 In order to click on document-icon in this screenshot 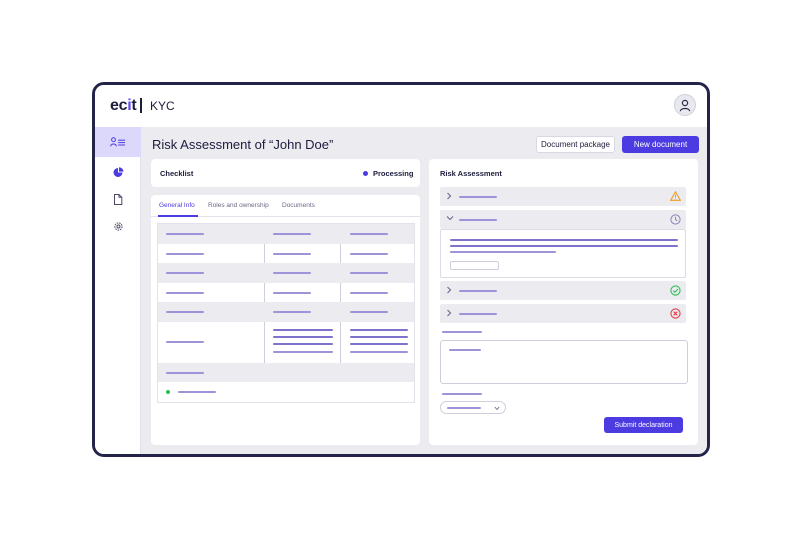, I will do `click(118, 199)`.